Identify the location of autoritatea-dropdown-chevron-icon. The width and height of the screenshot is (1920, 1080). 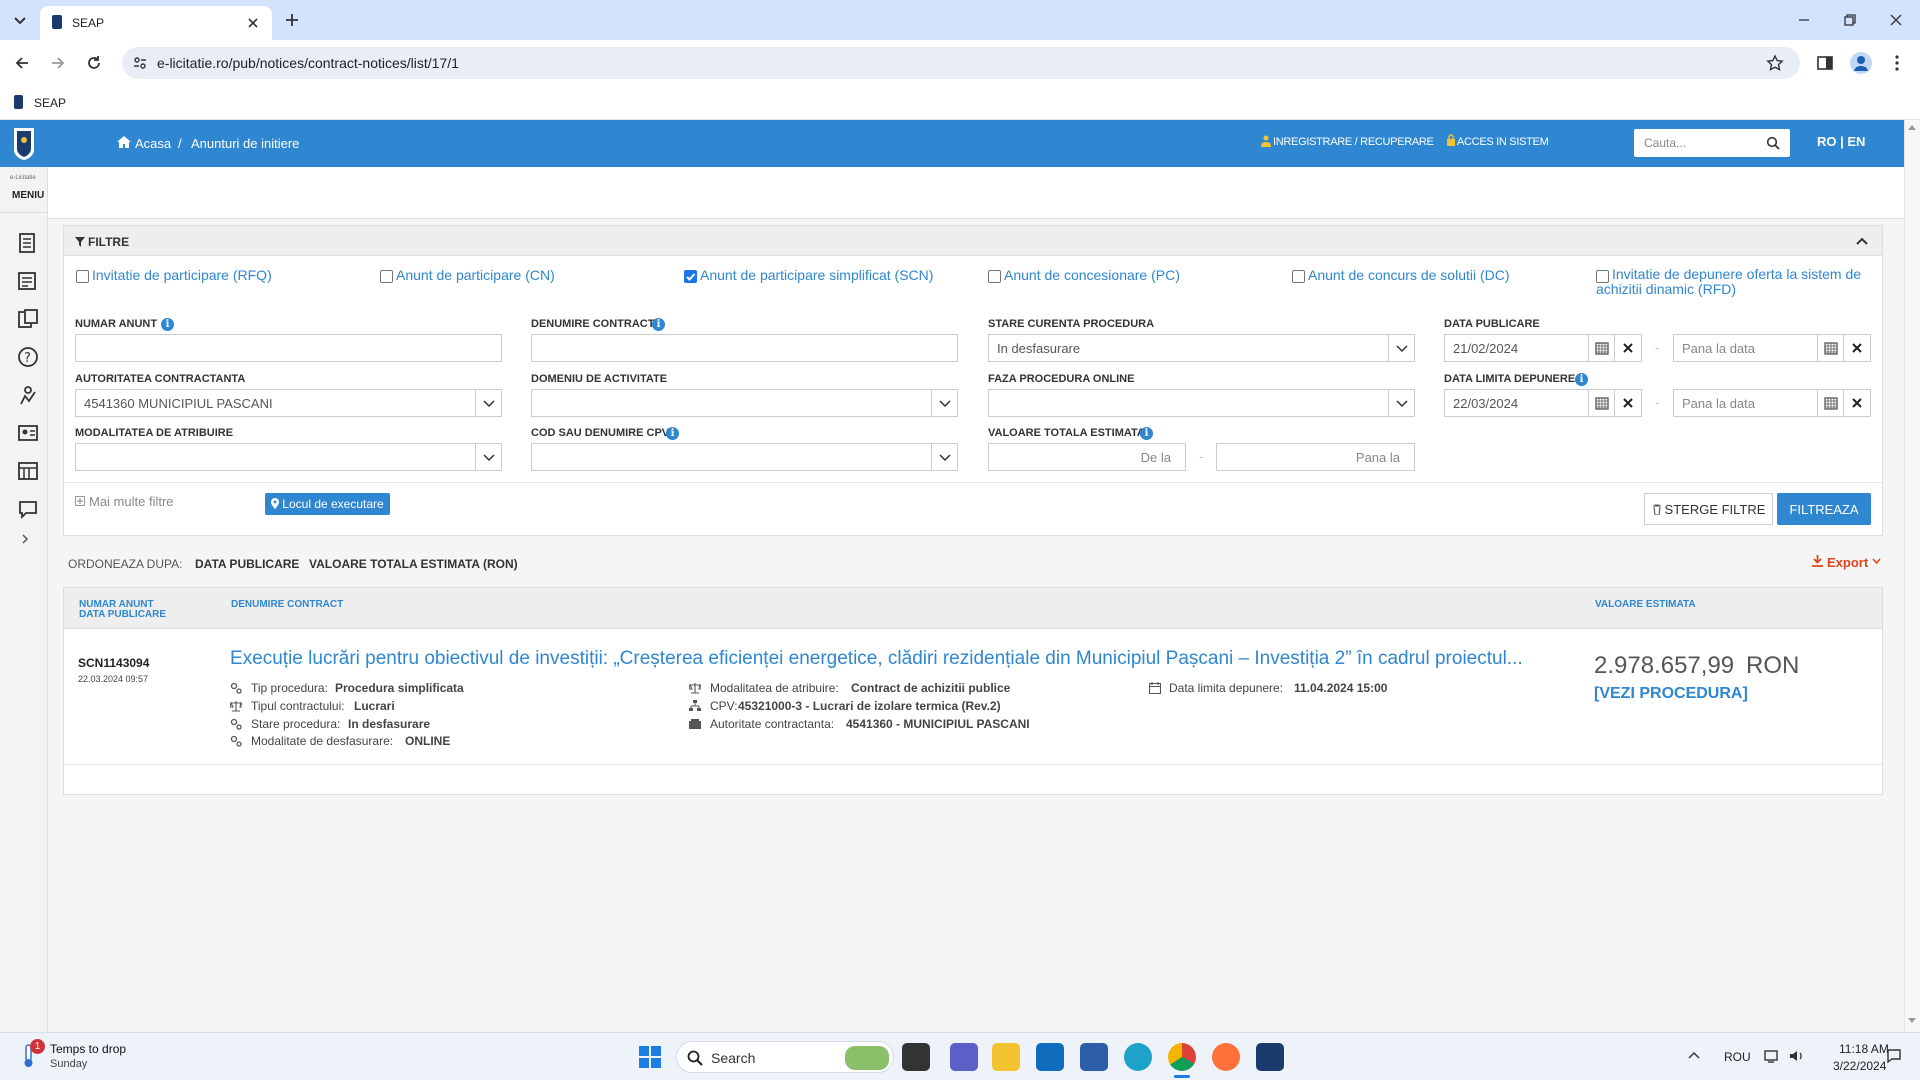
(488, 403).